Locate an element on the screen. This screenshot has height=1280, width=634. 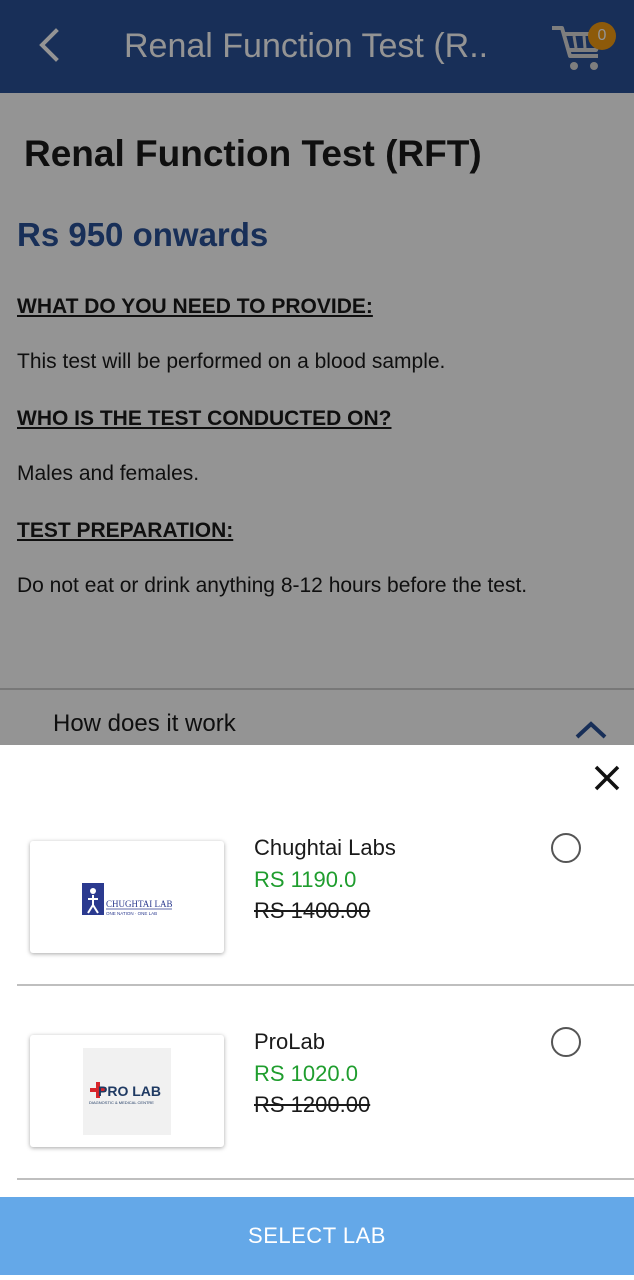
lab-old-price: RS 1400.00 is located at coordinates (312, 910).